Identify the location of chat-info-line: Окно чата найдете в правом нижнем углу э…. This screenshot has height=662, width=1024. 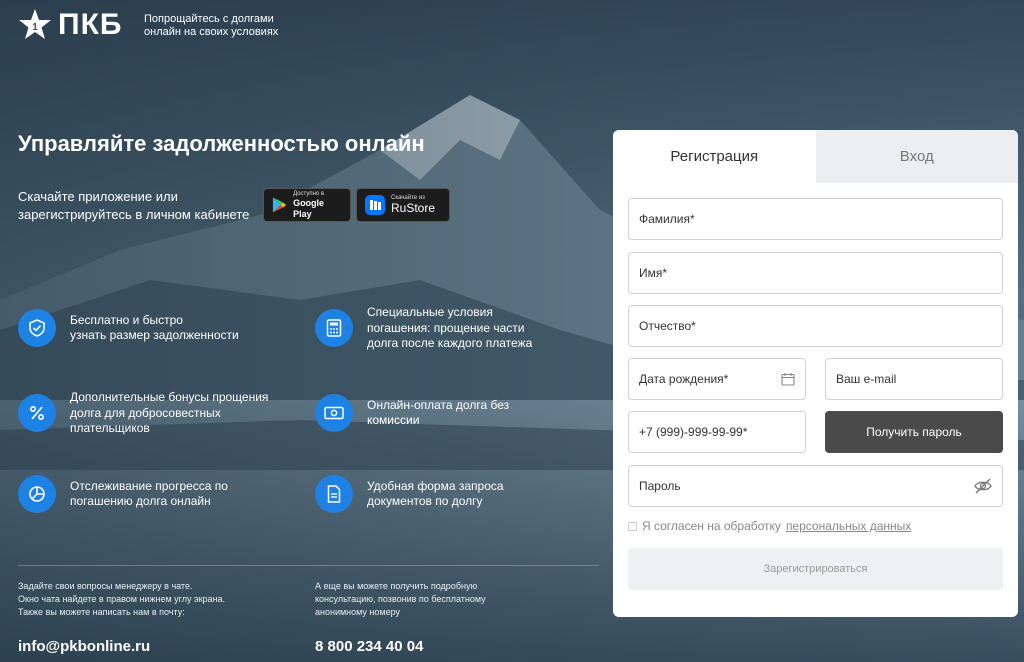
(121, 599).